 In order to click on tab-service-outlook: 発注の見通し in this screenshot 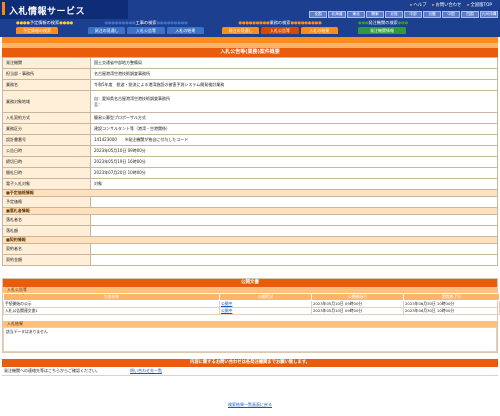, I will do `click(241, 30)`.